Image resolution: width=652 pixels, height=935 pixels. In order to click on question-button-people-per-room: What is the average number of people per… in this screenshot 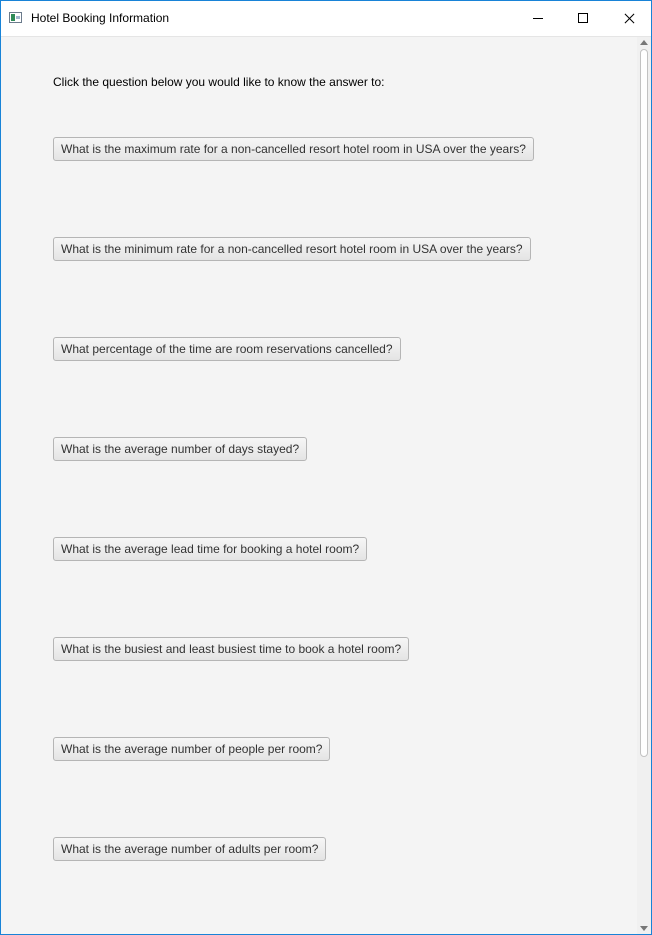, I will do `click(192, 749)`.